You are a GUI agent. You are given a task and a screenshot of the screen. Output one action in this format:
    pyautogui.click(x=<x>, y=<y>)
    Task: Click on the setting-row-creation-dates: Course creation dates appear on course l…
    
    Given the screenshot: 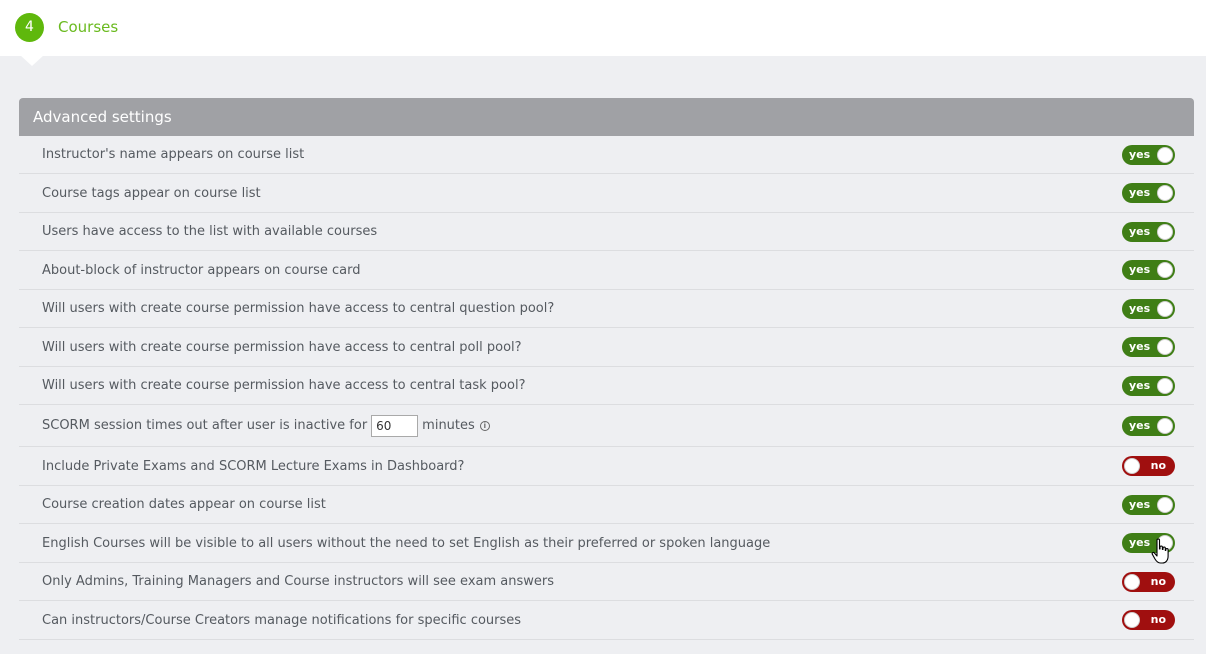 What is the action you would take?
    pyautogui.click(x=606, y=505)
    